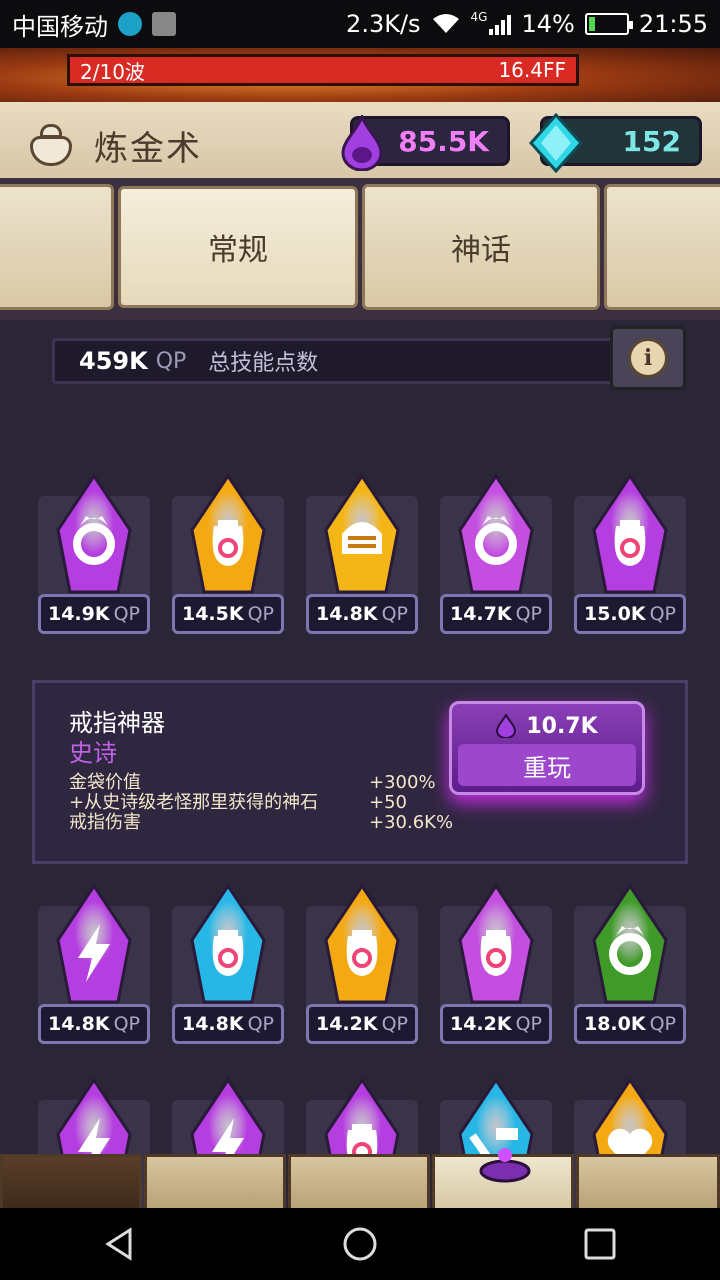  I want to click on page-title: 炼金术, so click(148, 148).